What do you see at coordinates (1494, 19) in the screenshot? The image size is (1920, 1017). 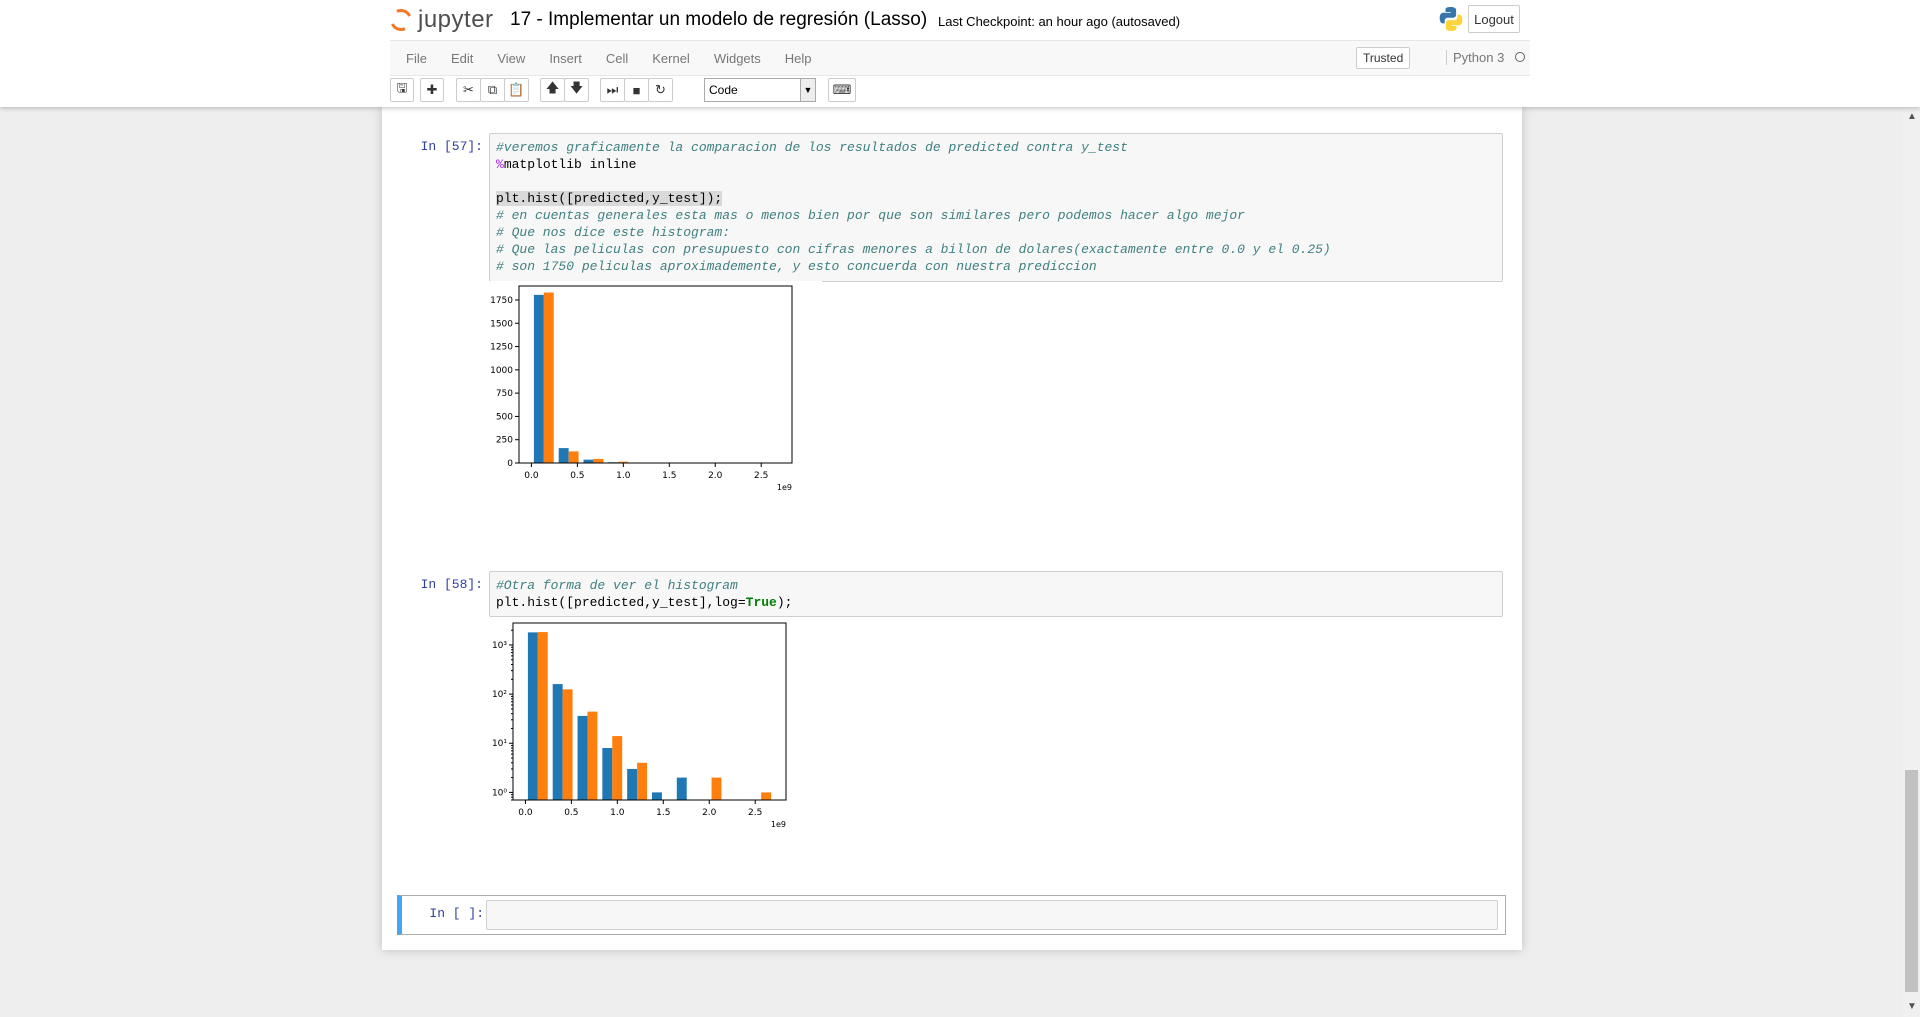 I see `logout-button: Logout` at bounding box center [1494, 19].